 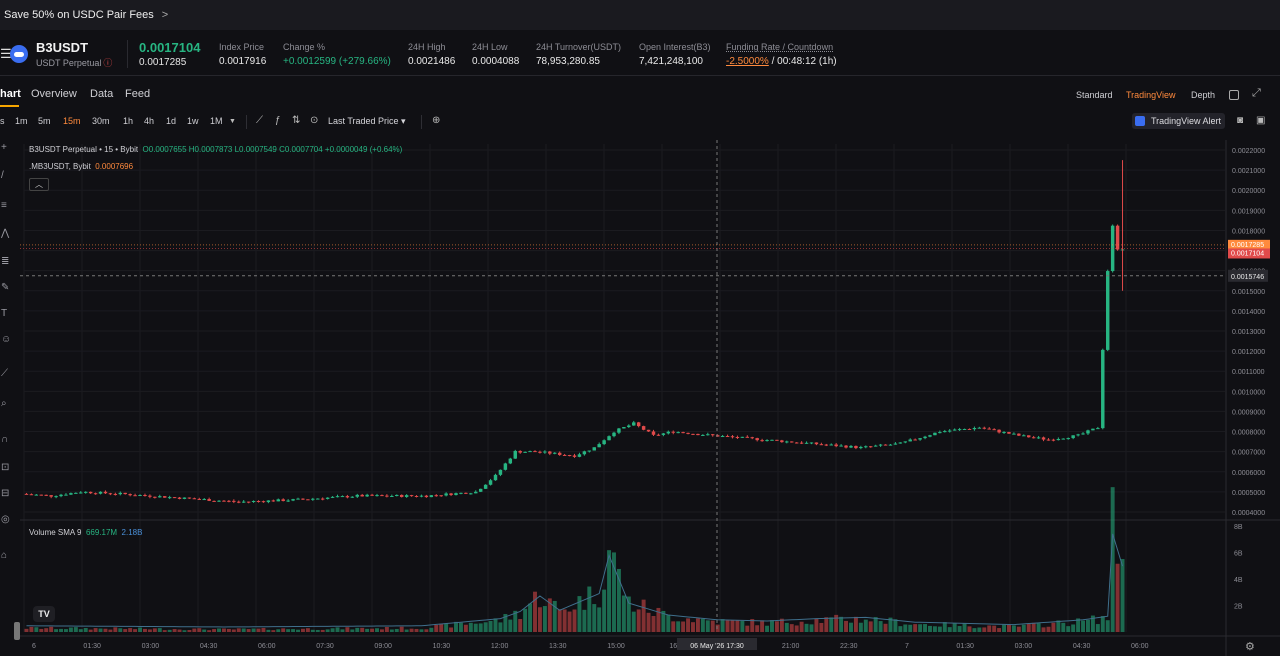 I want to click on crosshair-tool-icon: +, so click(x=4, y=147).